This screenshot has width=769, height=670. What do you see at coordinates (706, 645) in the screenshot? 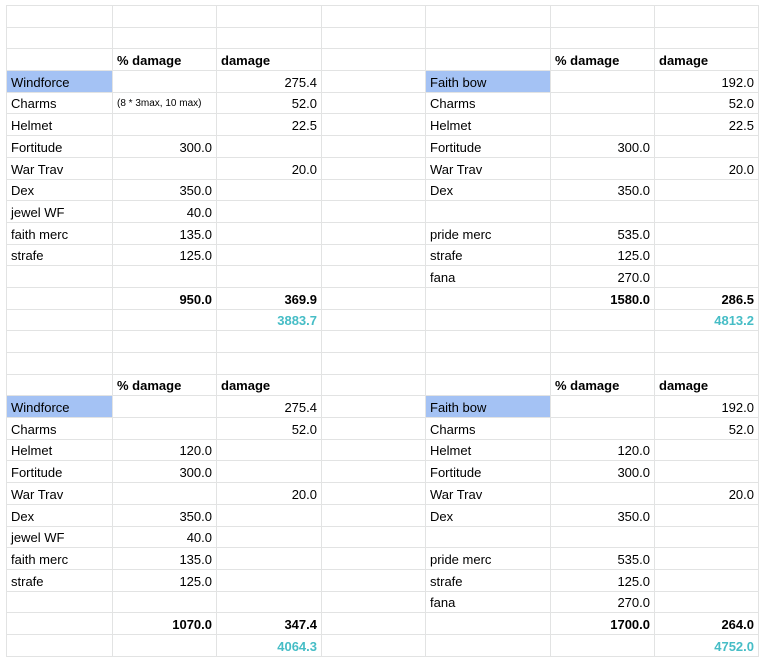
I see `total-damage-cell: 4752.0` at bounding box center [706, 645].